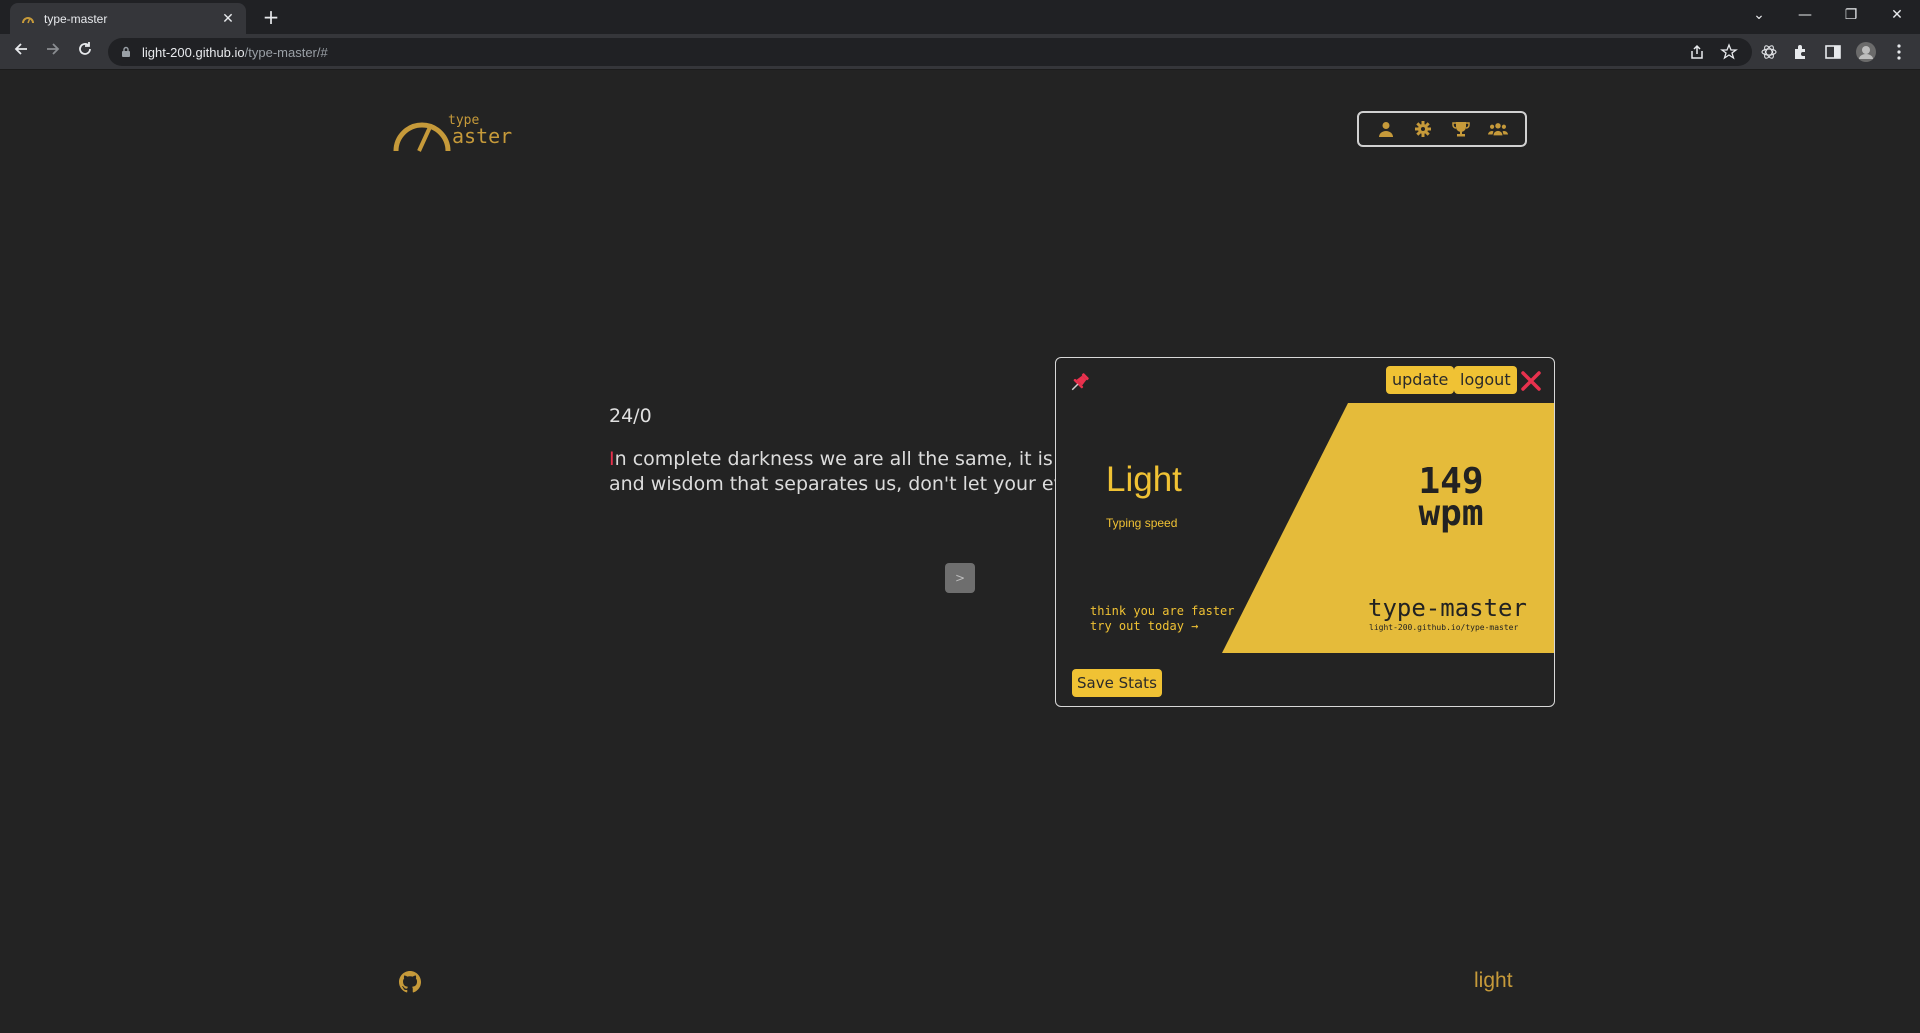 The height and width of the screenshot is (1033, 1920). What do you see at coordinates (1485, 380) in the screenshot?
I see `logout-button: logout` at bounding box center [1485, 380].